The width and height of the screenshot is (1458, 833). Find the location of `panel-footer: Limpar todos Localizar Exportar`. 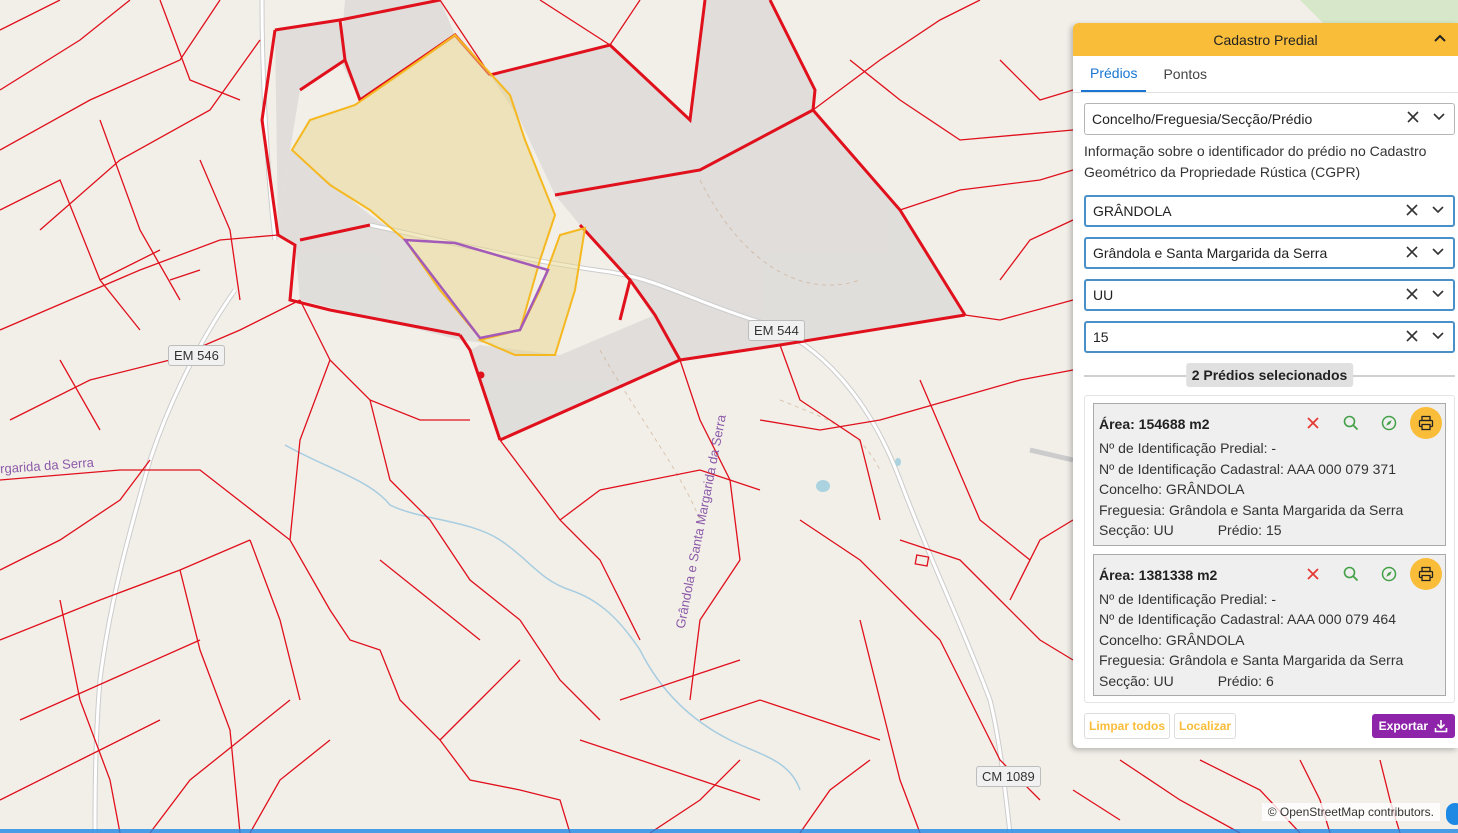

panel-footer: Limpar todos Localizar Exportar is located at coordinates (1269, 726).